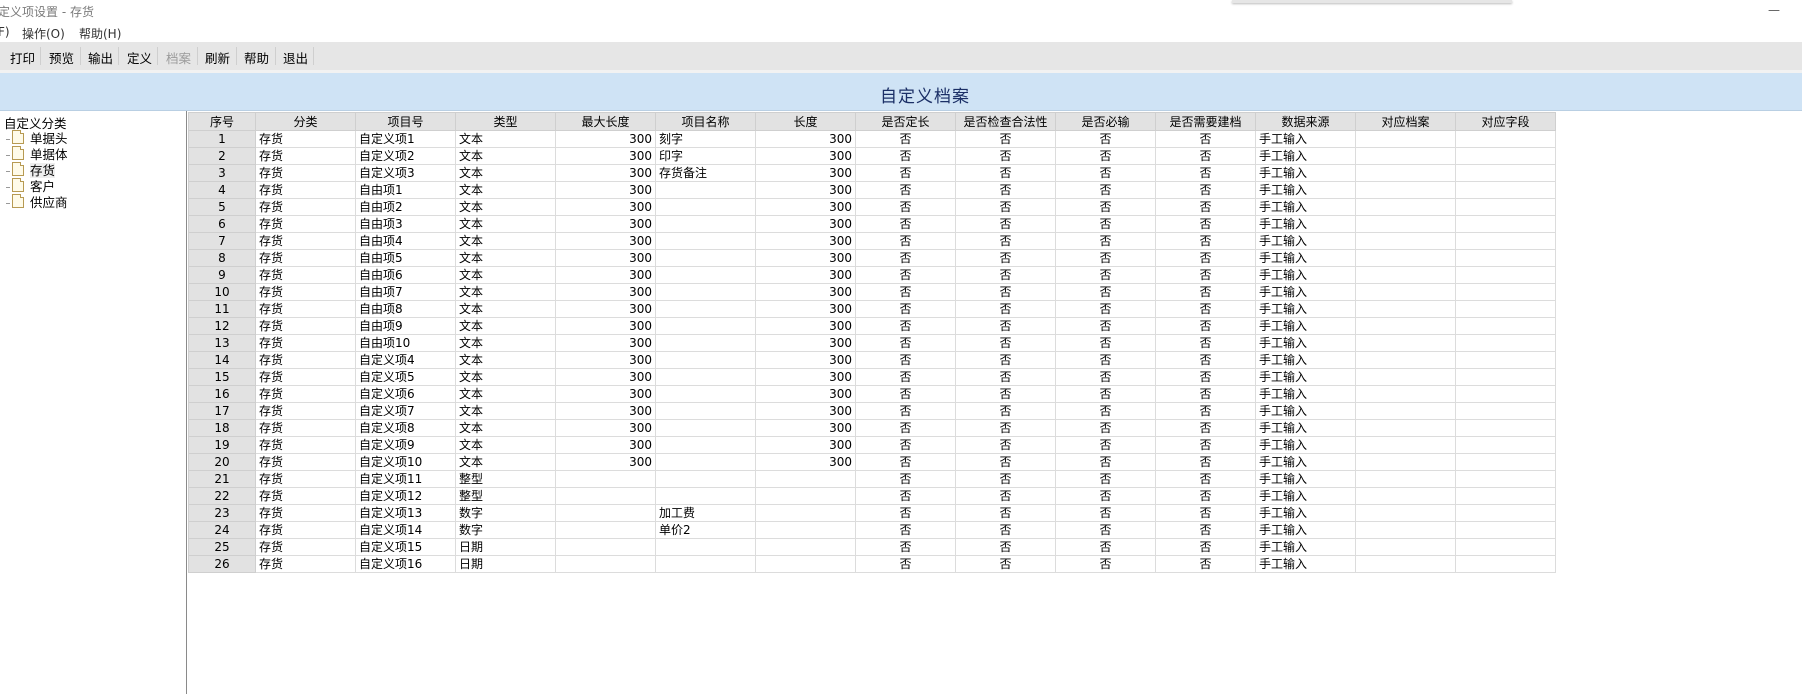 Image resolution: width=1802 pixels, height=694 pixels. Describe the element at coordinates (505, 513) in the screenshot. I see `table-cell: 数字` at that location.